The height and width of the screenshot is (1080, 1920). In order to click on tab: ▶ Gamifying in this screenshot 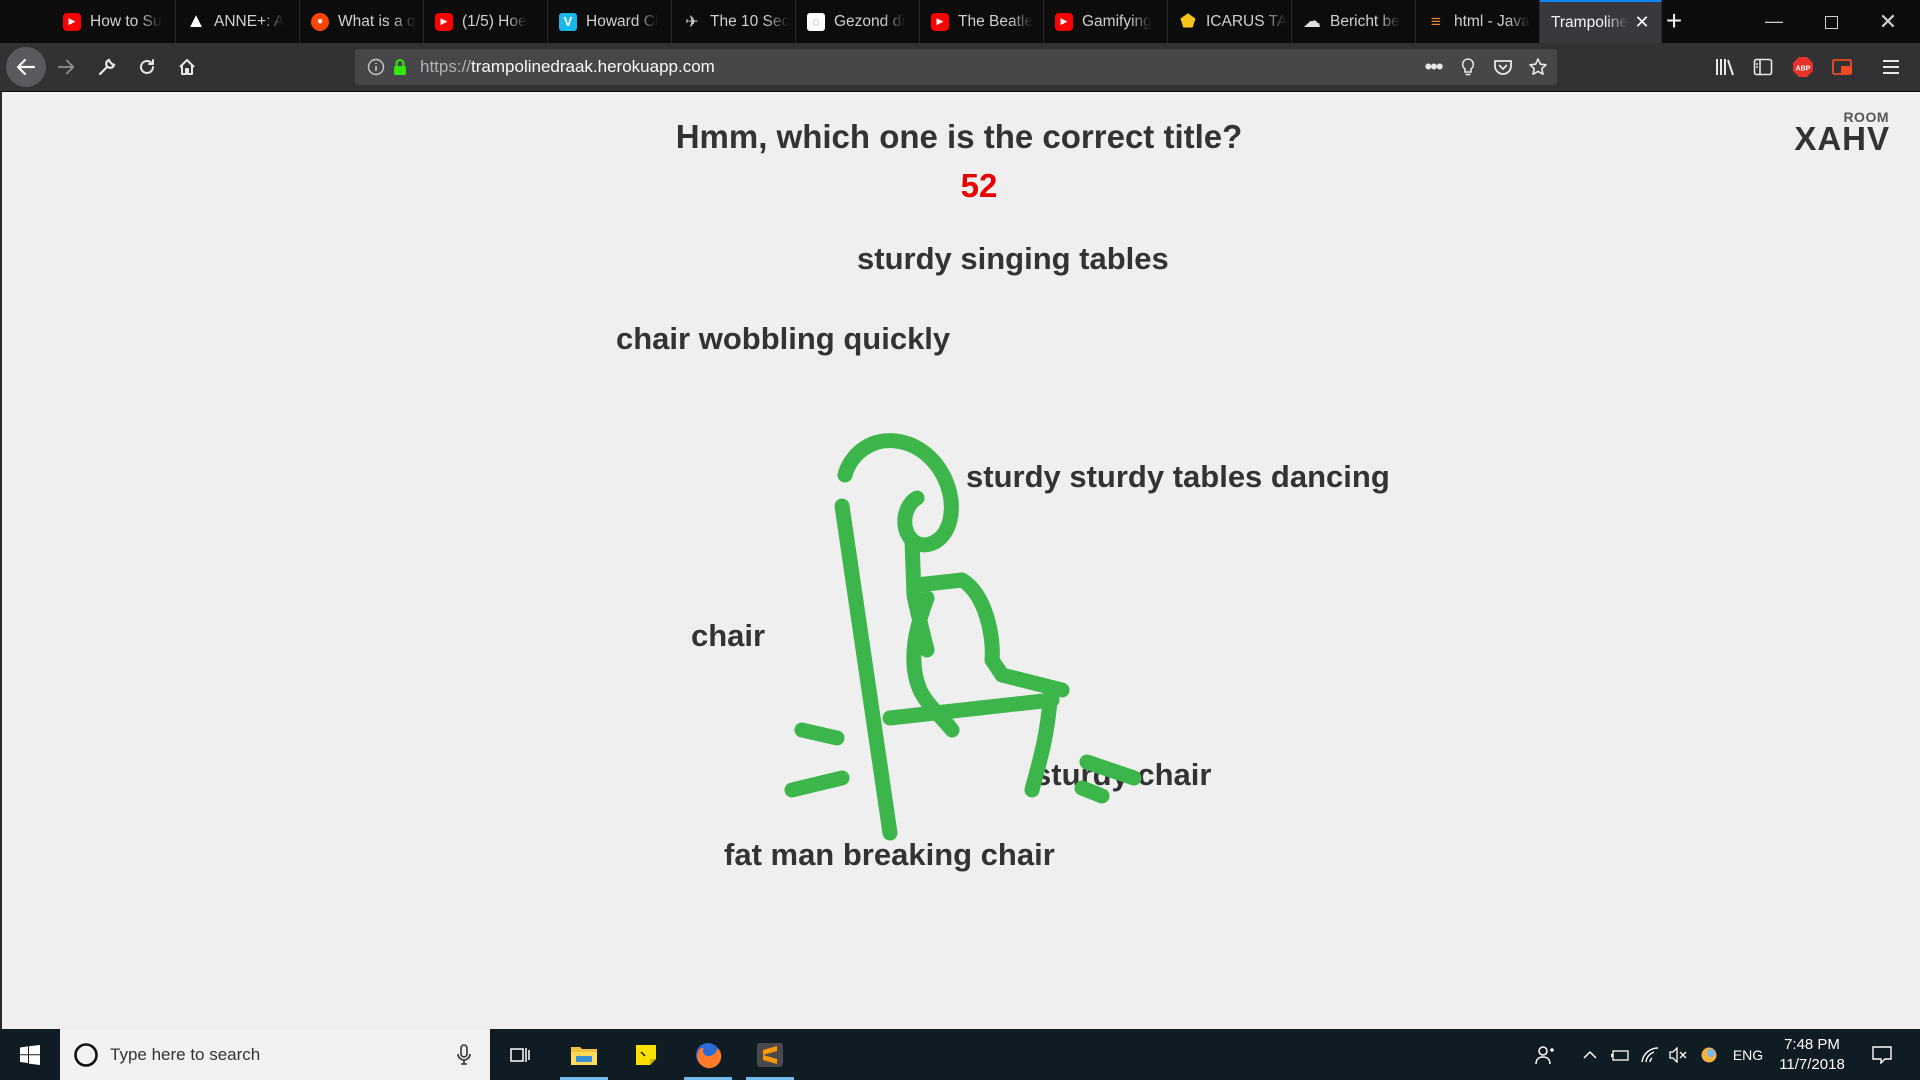, I will do `click(1106, 21)`.